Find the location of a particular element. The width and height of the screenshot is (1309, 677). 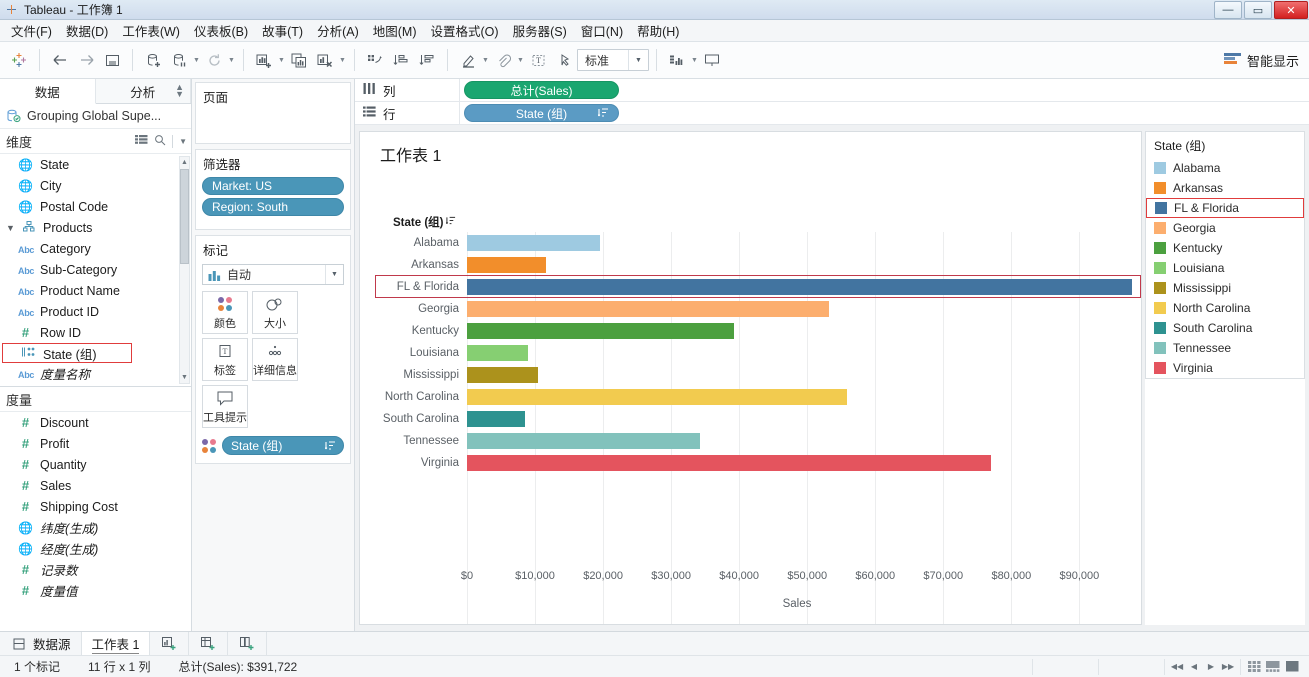

refresh-icon is located at coordinates (214, 60).